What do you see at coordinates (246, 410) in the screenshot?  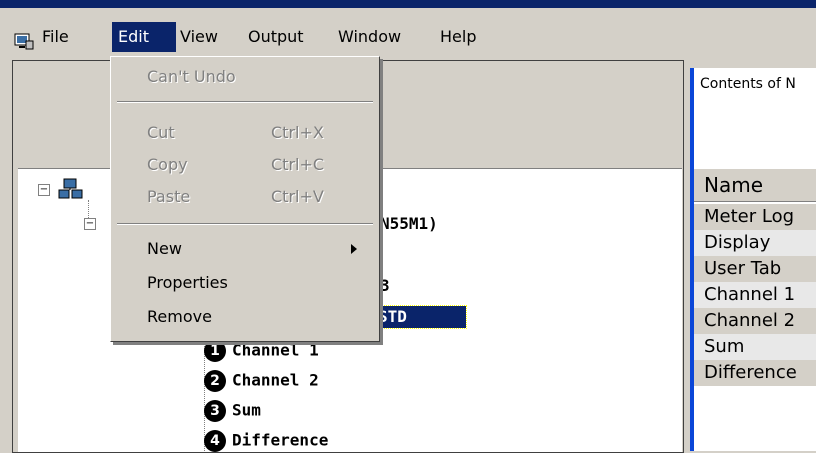 I see `tree-node-label: Sum` at bounding box center [246, 410].